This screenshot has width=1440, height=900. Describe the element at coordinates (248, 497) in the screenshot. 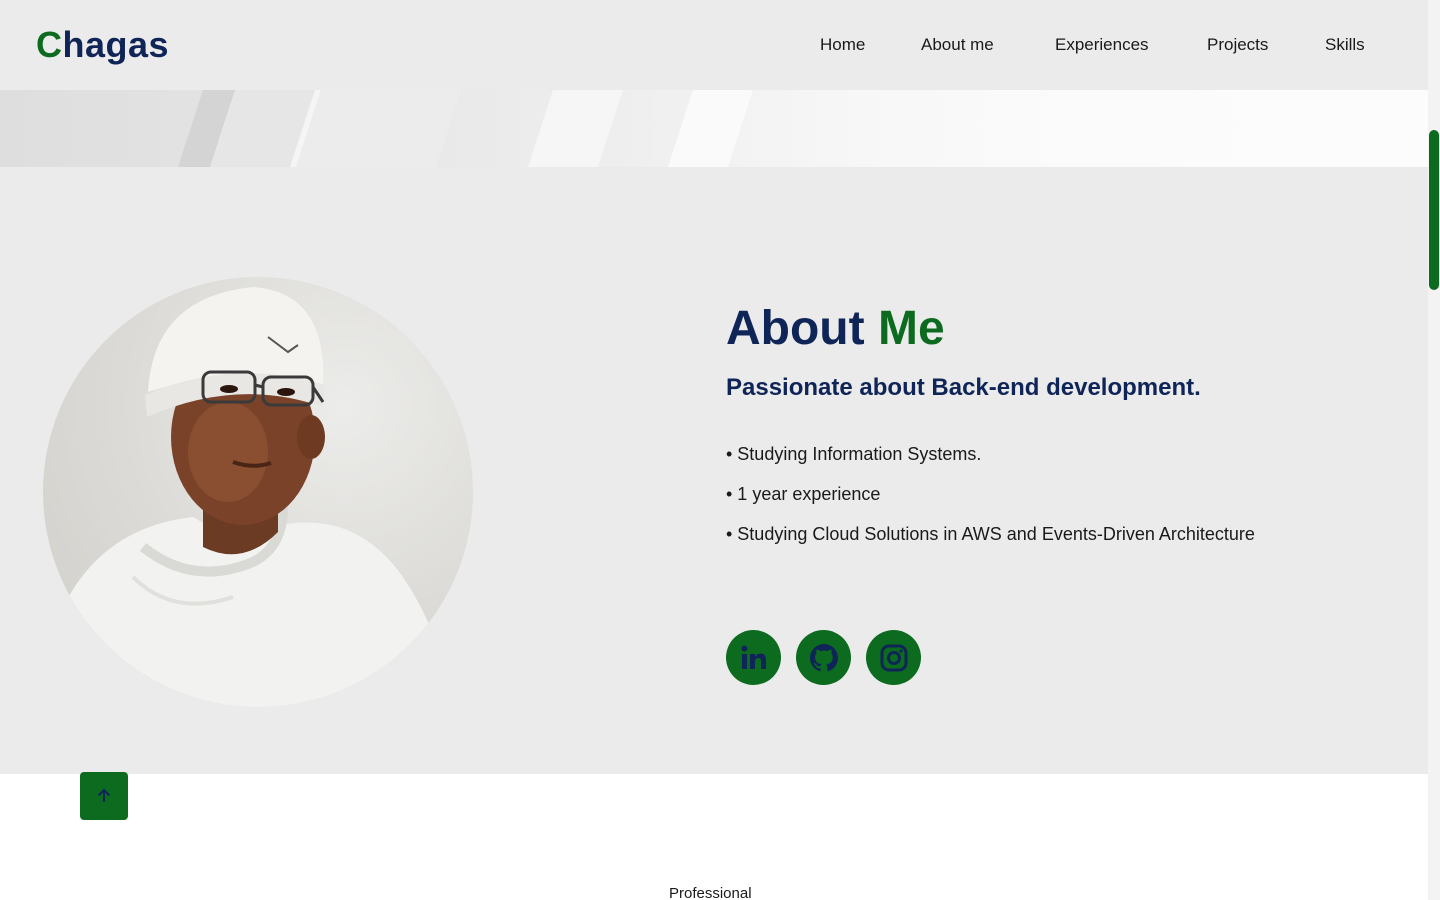

I see `profile-photo-illustration` at that location.